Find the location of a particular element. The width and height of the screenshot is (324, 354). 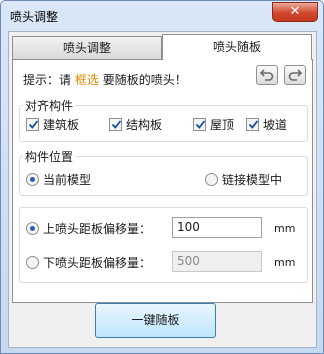

radio-label: 上喷头距板偏移量： is located at coordinates (97, 229).